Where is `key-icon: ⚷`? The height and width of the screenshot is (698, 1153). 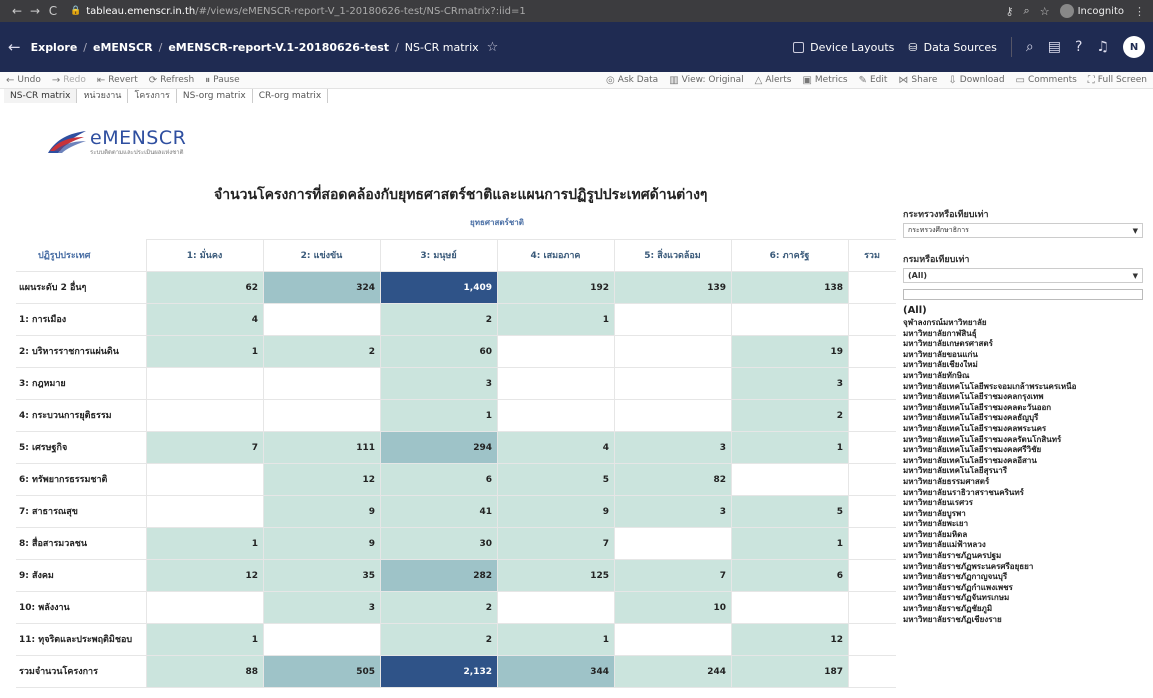 key-icon: ⚷ is located at coordinates (1009, 11).